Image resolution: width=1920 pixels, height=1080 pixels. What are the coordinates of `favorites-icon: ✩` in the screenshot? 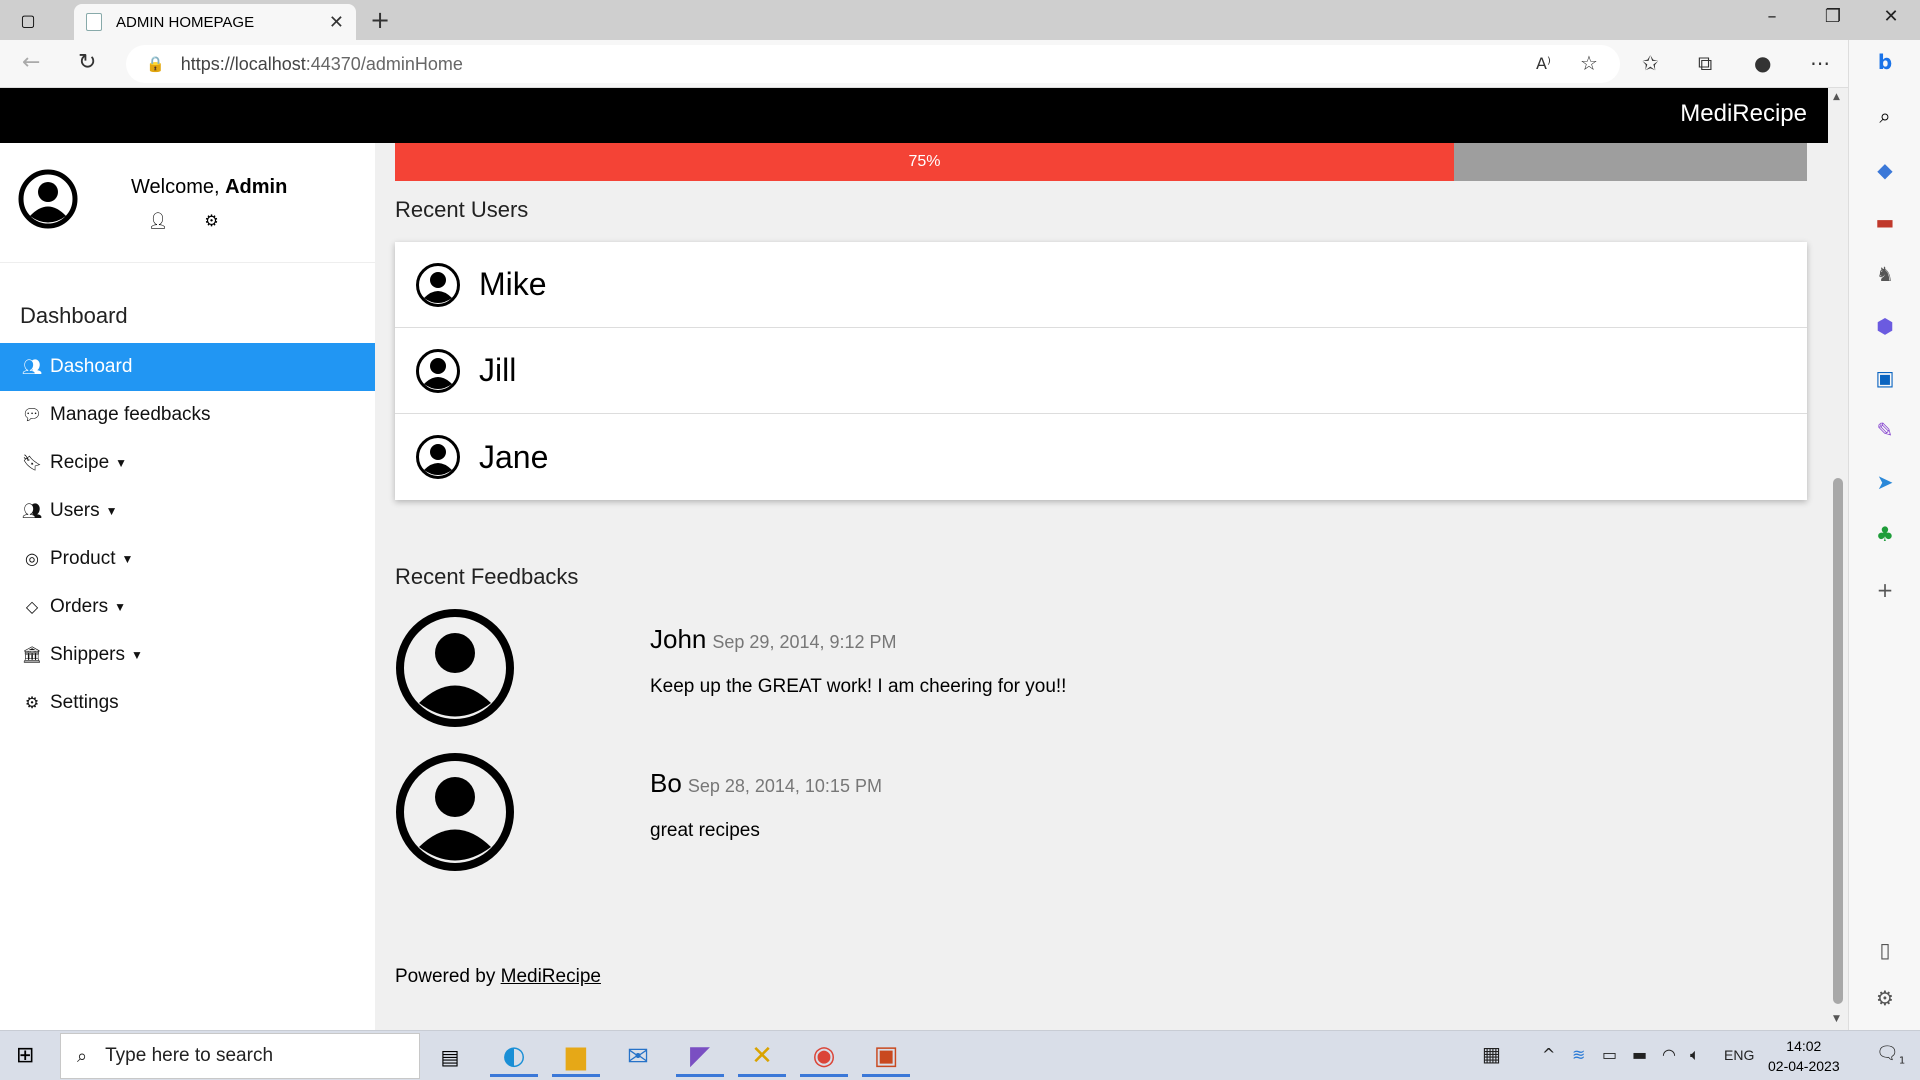 It's located at (1650, 63).